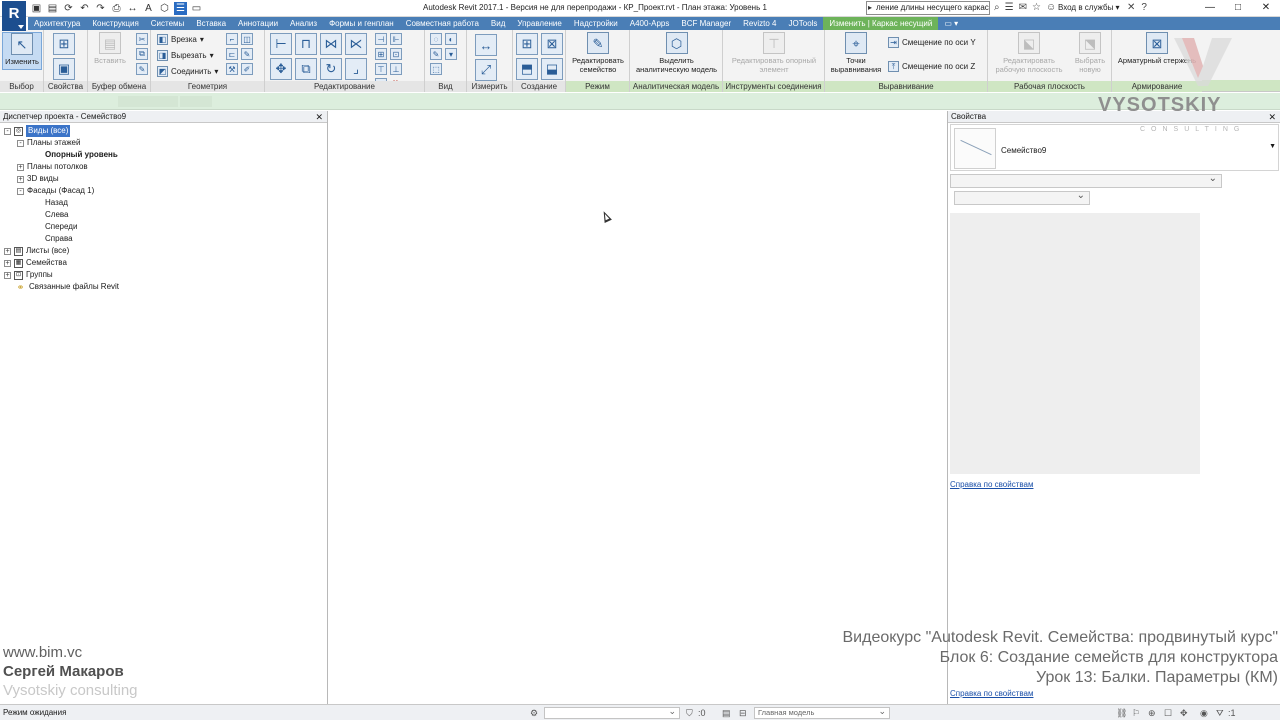 This screenshot has height=720, width=1280. Describe the element at coordinates (774, 53) in the screenshot. I see `edit-reference-button: ⊤ Редактировать опорный элемент` at that location.